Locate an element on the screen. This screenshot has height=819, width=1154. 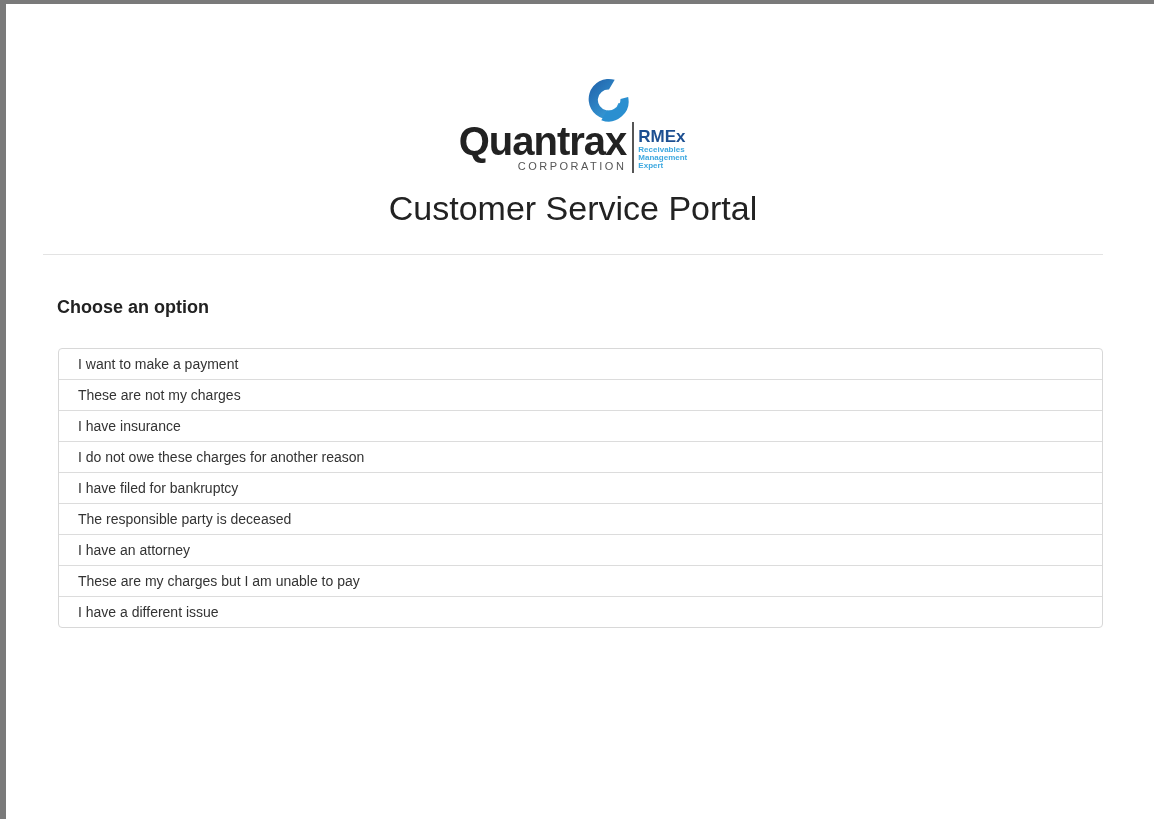
section-heading: Choose an option is located at coordinates (133, 307).